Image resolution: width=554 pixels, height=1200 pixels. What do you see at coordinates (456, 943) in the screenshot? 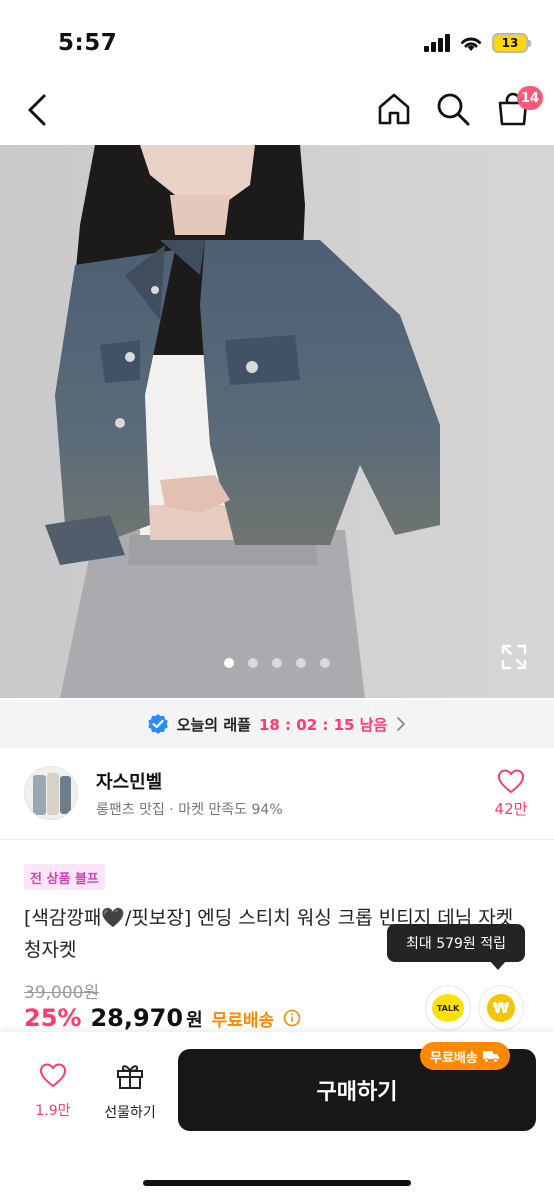
I see `point-tooltip: 최대 579원 적립` at bounding box center [456, 943].